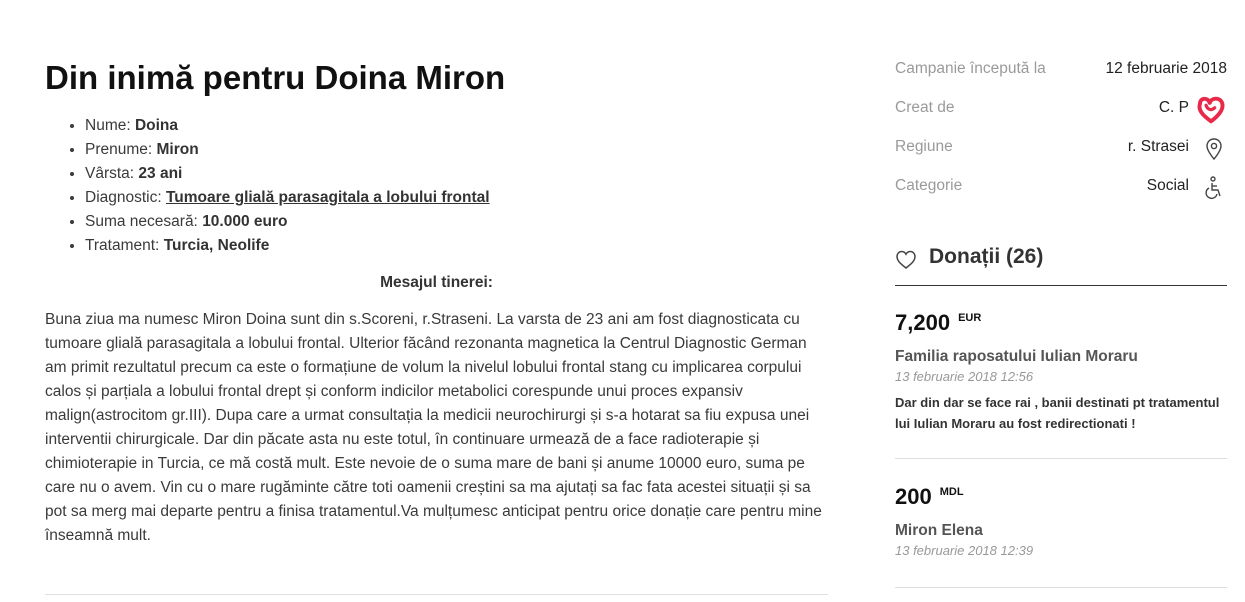 Image resolution: width=1245 pixels, height=602 pixels. What do you see at coordinates (986, 256) in the screenshot?
I see `donations-title: Donații (26)` at bounding box center [986, 256].